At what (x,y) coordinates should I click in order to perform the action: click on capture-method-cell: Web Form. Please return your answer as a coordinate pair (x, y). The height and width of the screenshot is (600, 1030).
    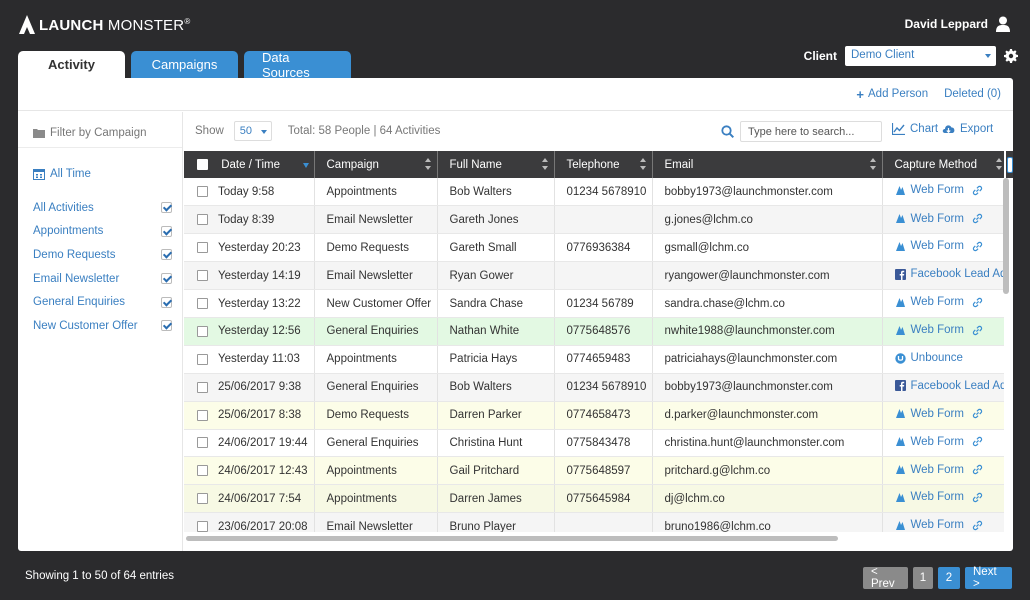
    Looking at the image, I should click on (943, 220).